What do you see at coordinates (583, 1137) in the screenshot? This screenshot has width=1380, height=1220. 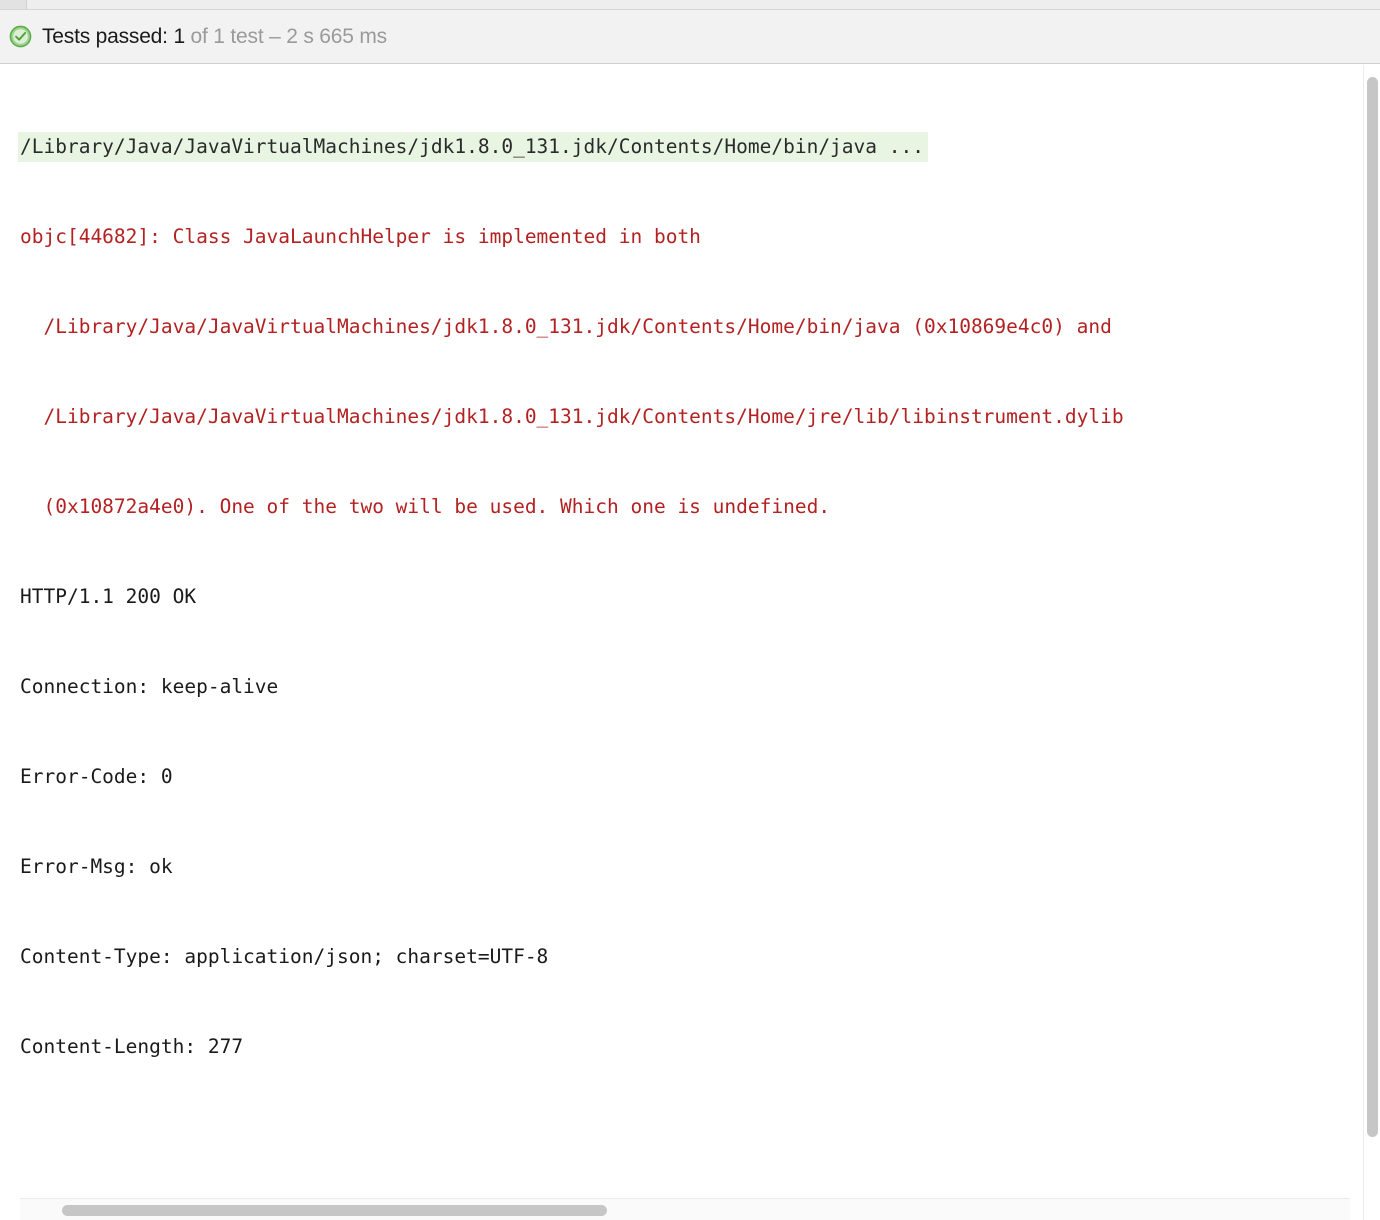 I see `console-output-line` at bounding box center [583, 1137].